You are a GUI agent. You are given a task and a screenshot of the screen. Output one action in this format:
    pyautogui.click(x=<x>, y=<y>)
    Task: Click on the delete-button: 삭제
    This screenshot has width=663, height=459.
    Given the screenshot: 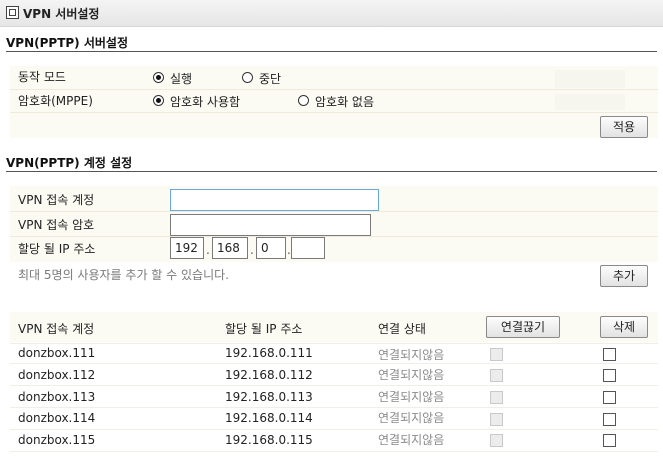 What is the action you would take?
    pyautogui.click(x=624, y=327)
    